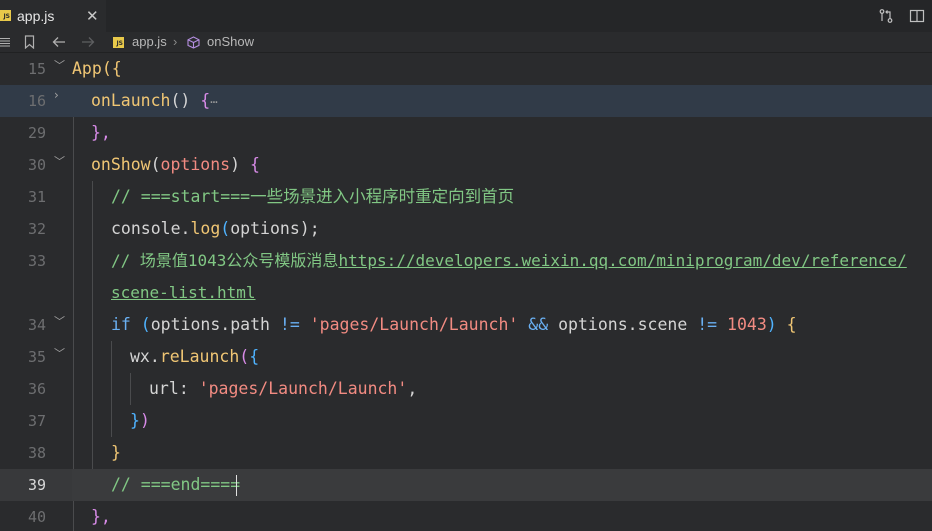 The width and height of the screenshot is (932, 531). I want to click on code-text: }), so click(140, 420).